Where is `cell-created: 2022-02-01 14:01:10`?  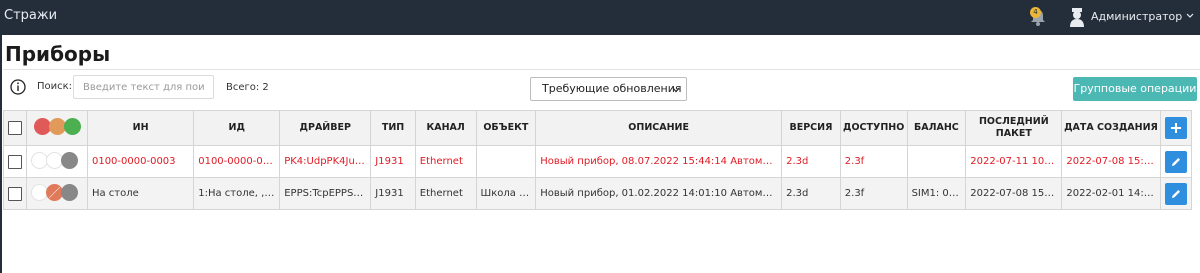
cell-created: 2022-02-01 14:01:10 is located at coordinates (1111, 193).